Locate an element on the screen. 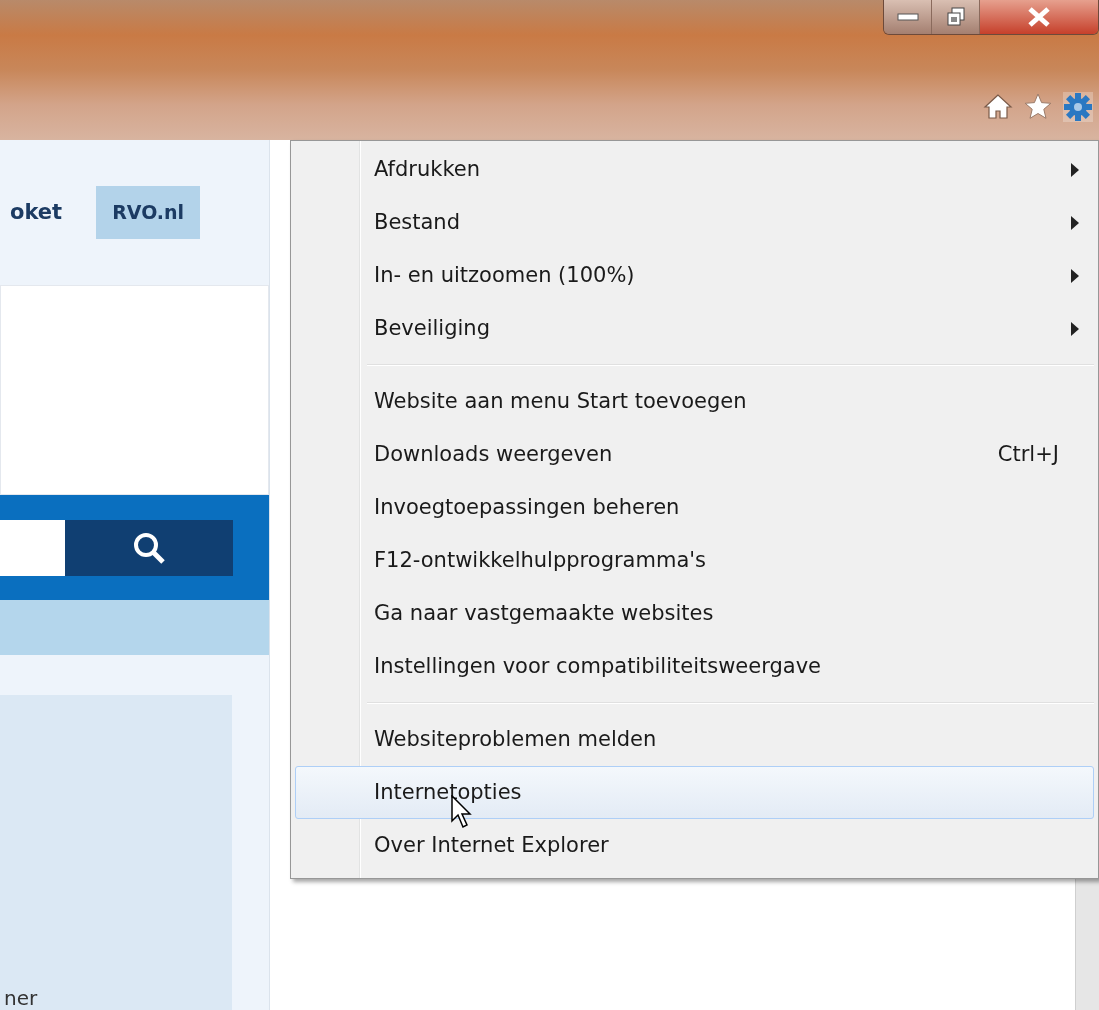  star-icon is located at coordinates (1038, 107).